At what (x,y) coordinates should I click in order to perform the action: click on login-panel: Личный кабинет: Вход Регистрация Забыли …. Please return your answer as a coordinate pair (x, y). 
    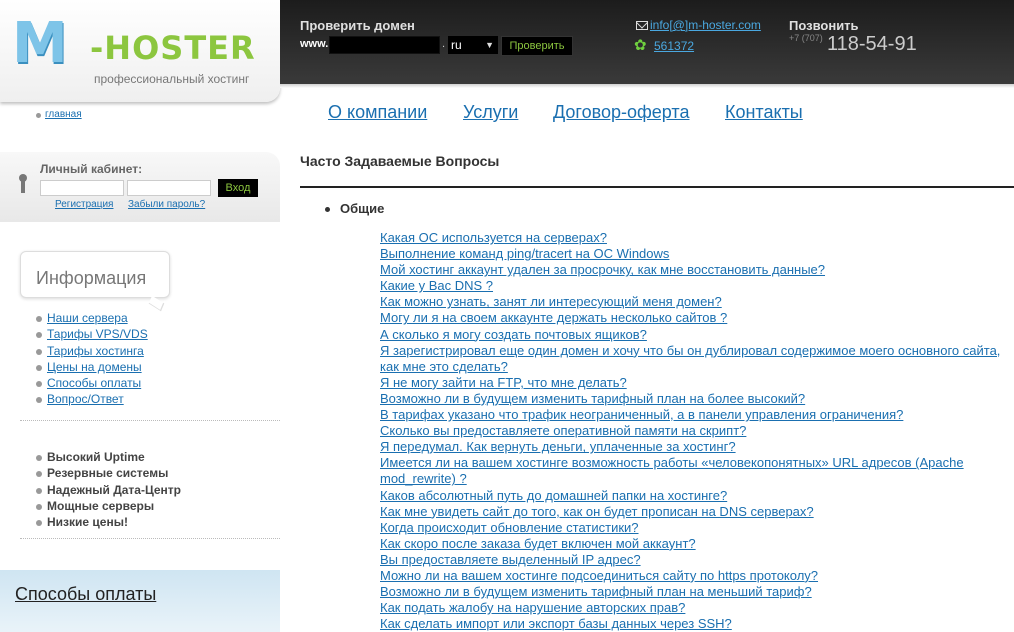
    Looking at the image, I should click on (140, 187).